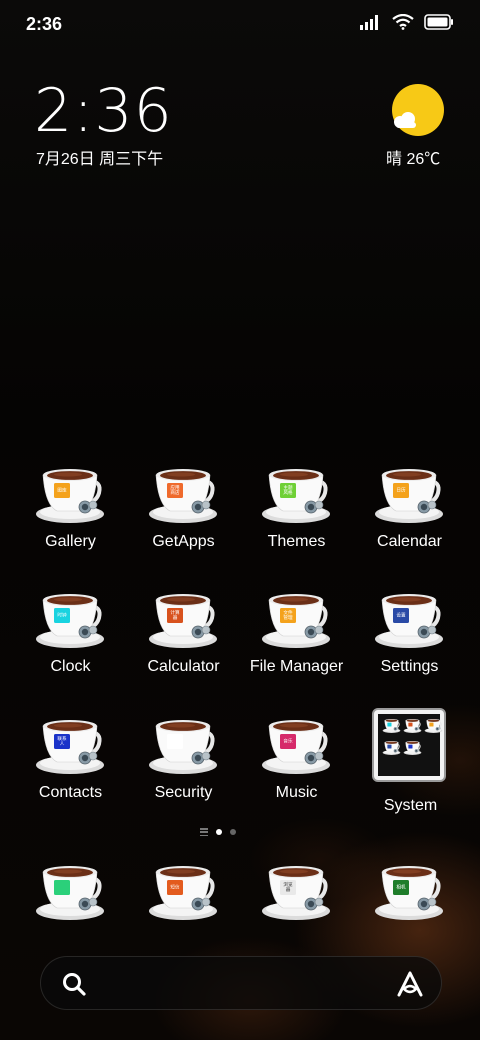 This screenshot has width=480, height=1040. What do you see at coordinates (413, 159) in the screenshot?
I see `weather-text: 晴 26℃` at bounding box center [413, 159].